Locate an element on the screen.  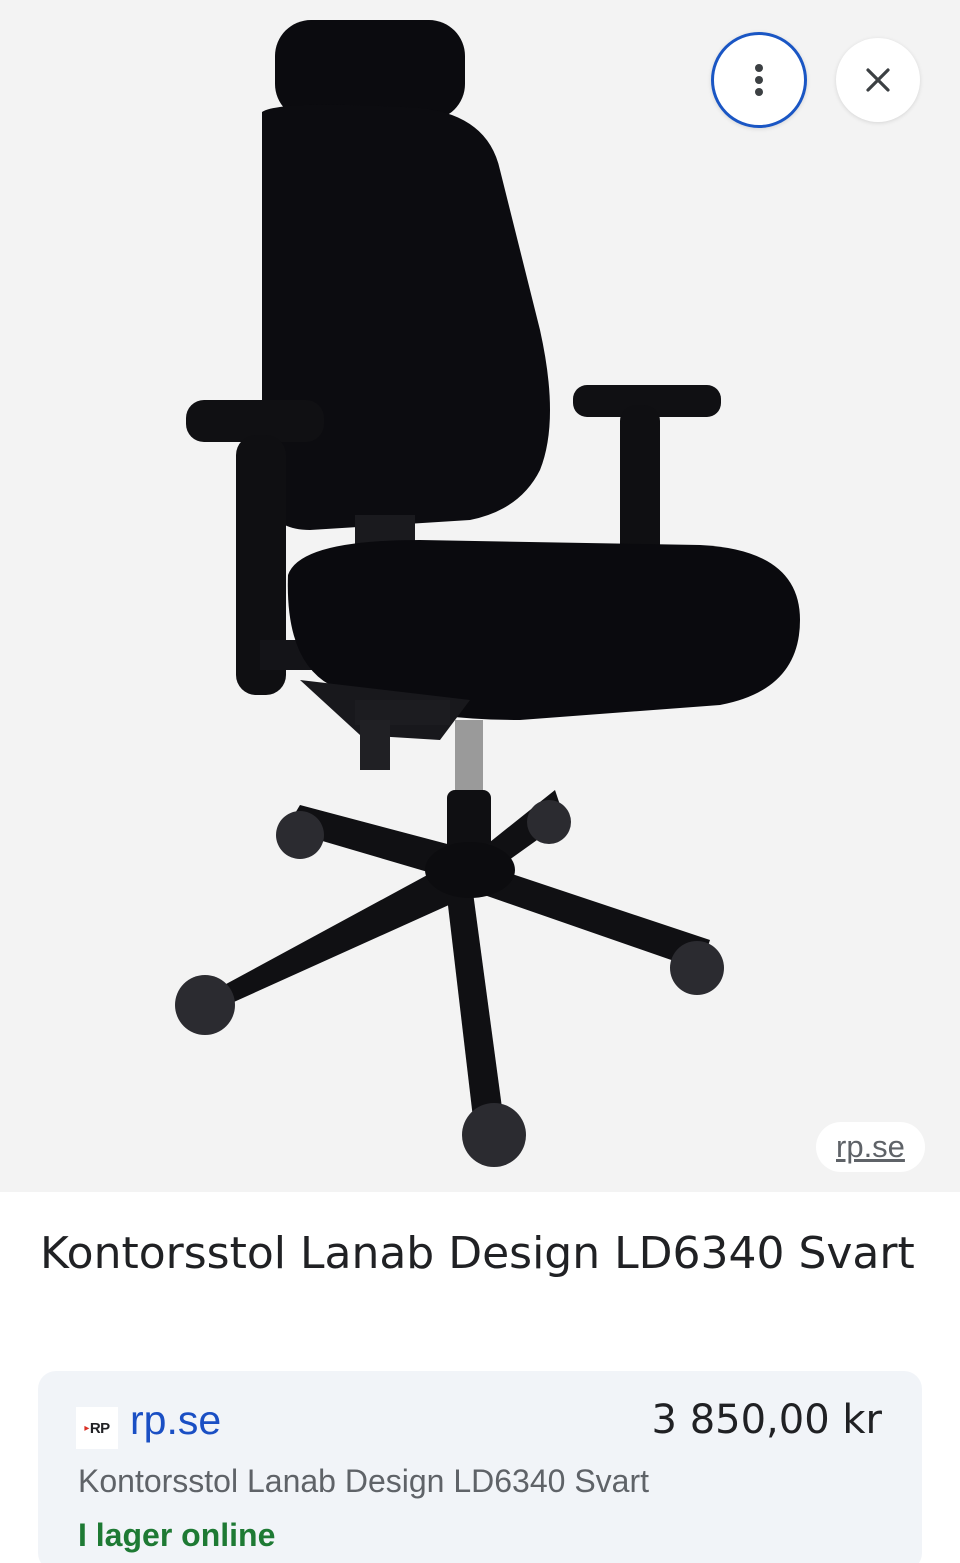
more-vert-icon is located at coordinates (759, 80).